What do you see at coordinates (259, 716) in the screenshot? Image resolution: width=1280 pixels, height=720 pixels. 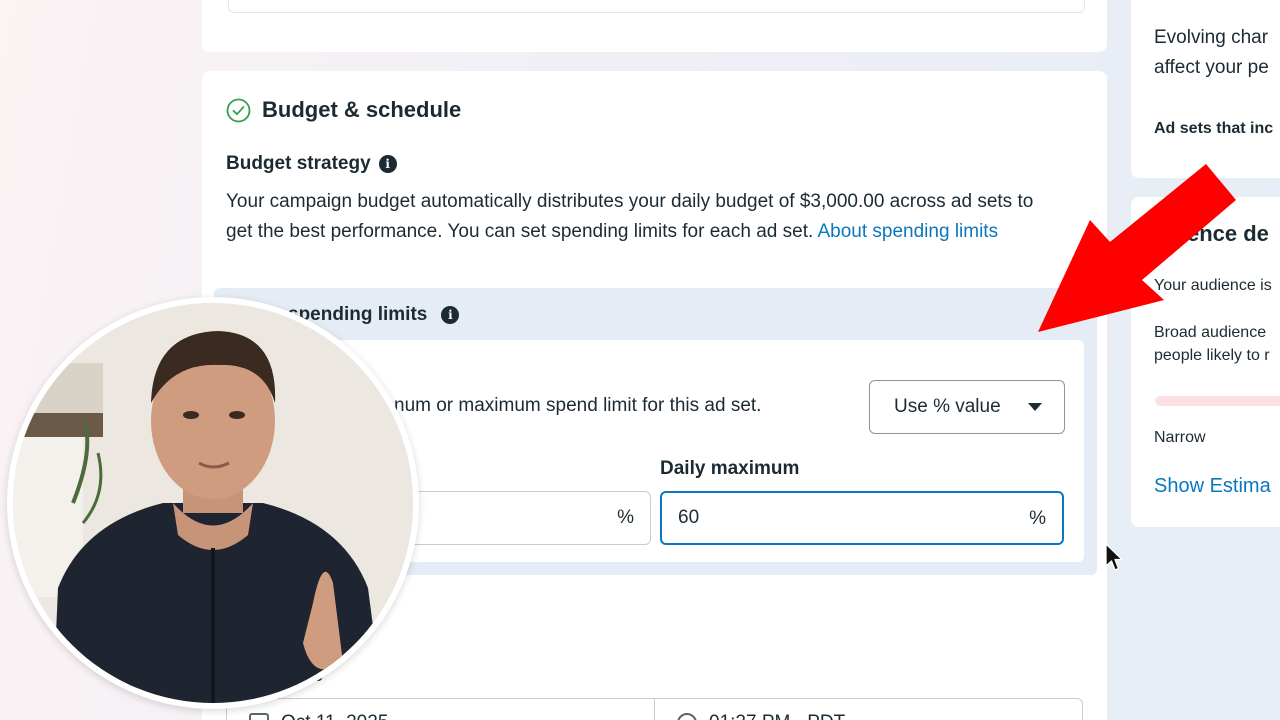 I see `calendar-icon` at bounding box center [259, 716].